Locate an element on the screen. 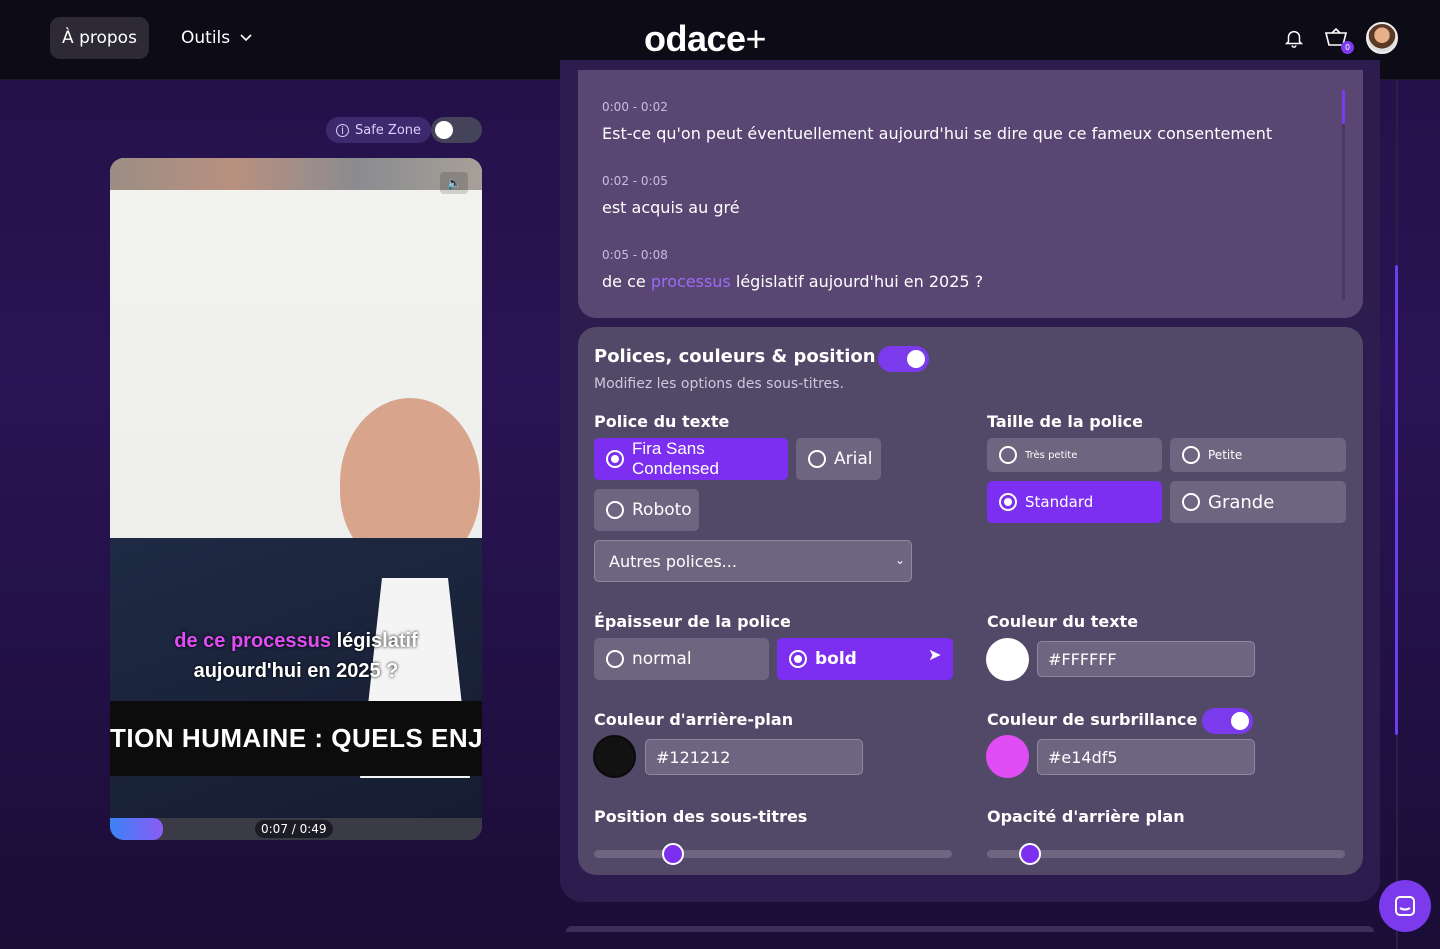 The image size is (1440, 949). video-banner: TION HUMAINE : QUELS ENJEUX AU is located at coordinates (296, 738).